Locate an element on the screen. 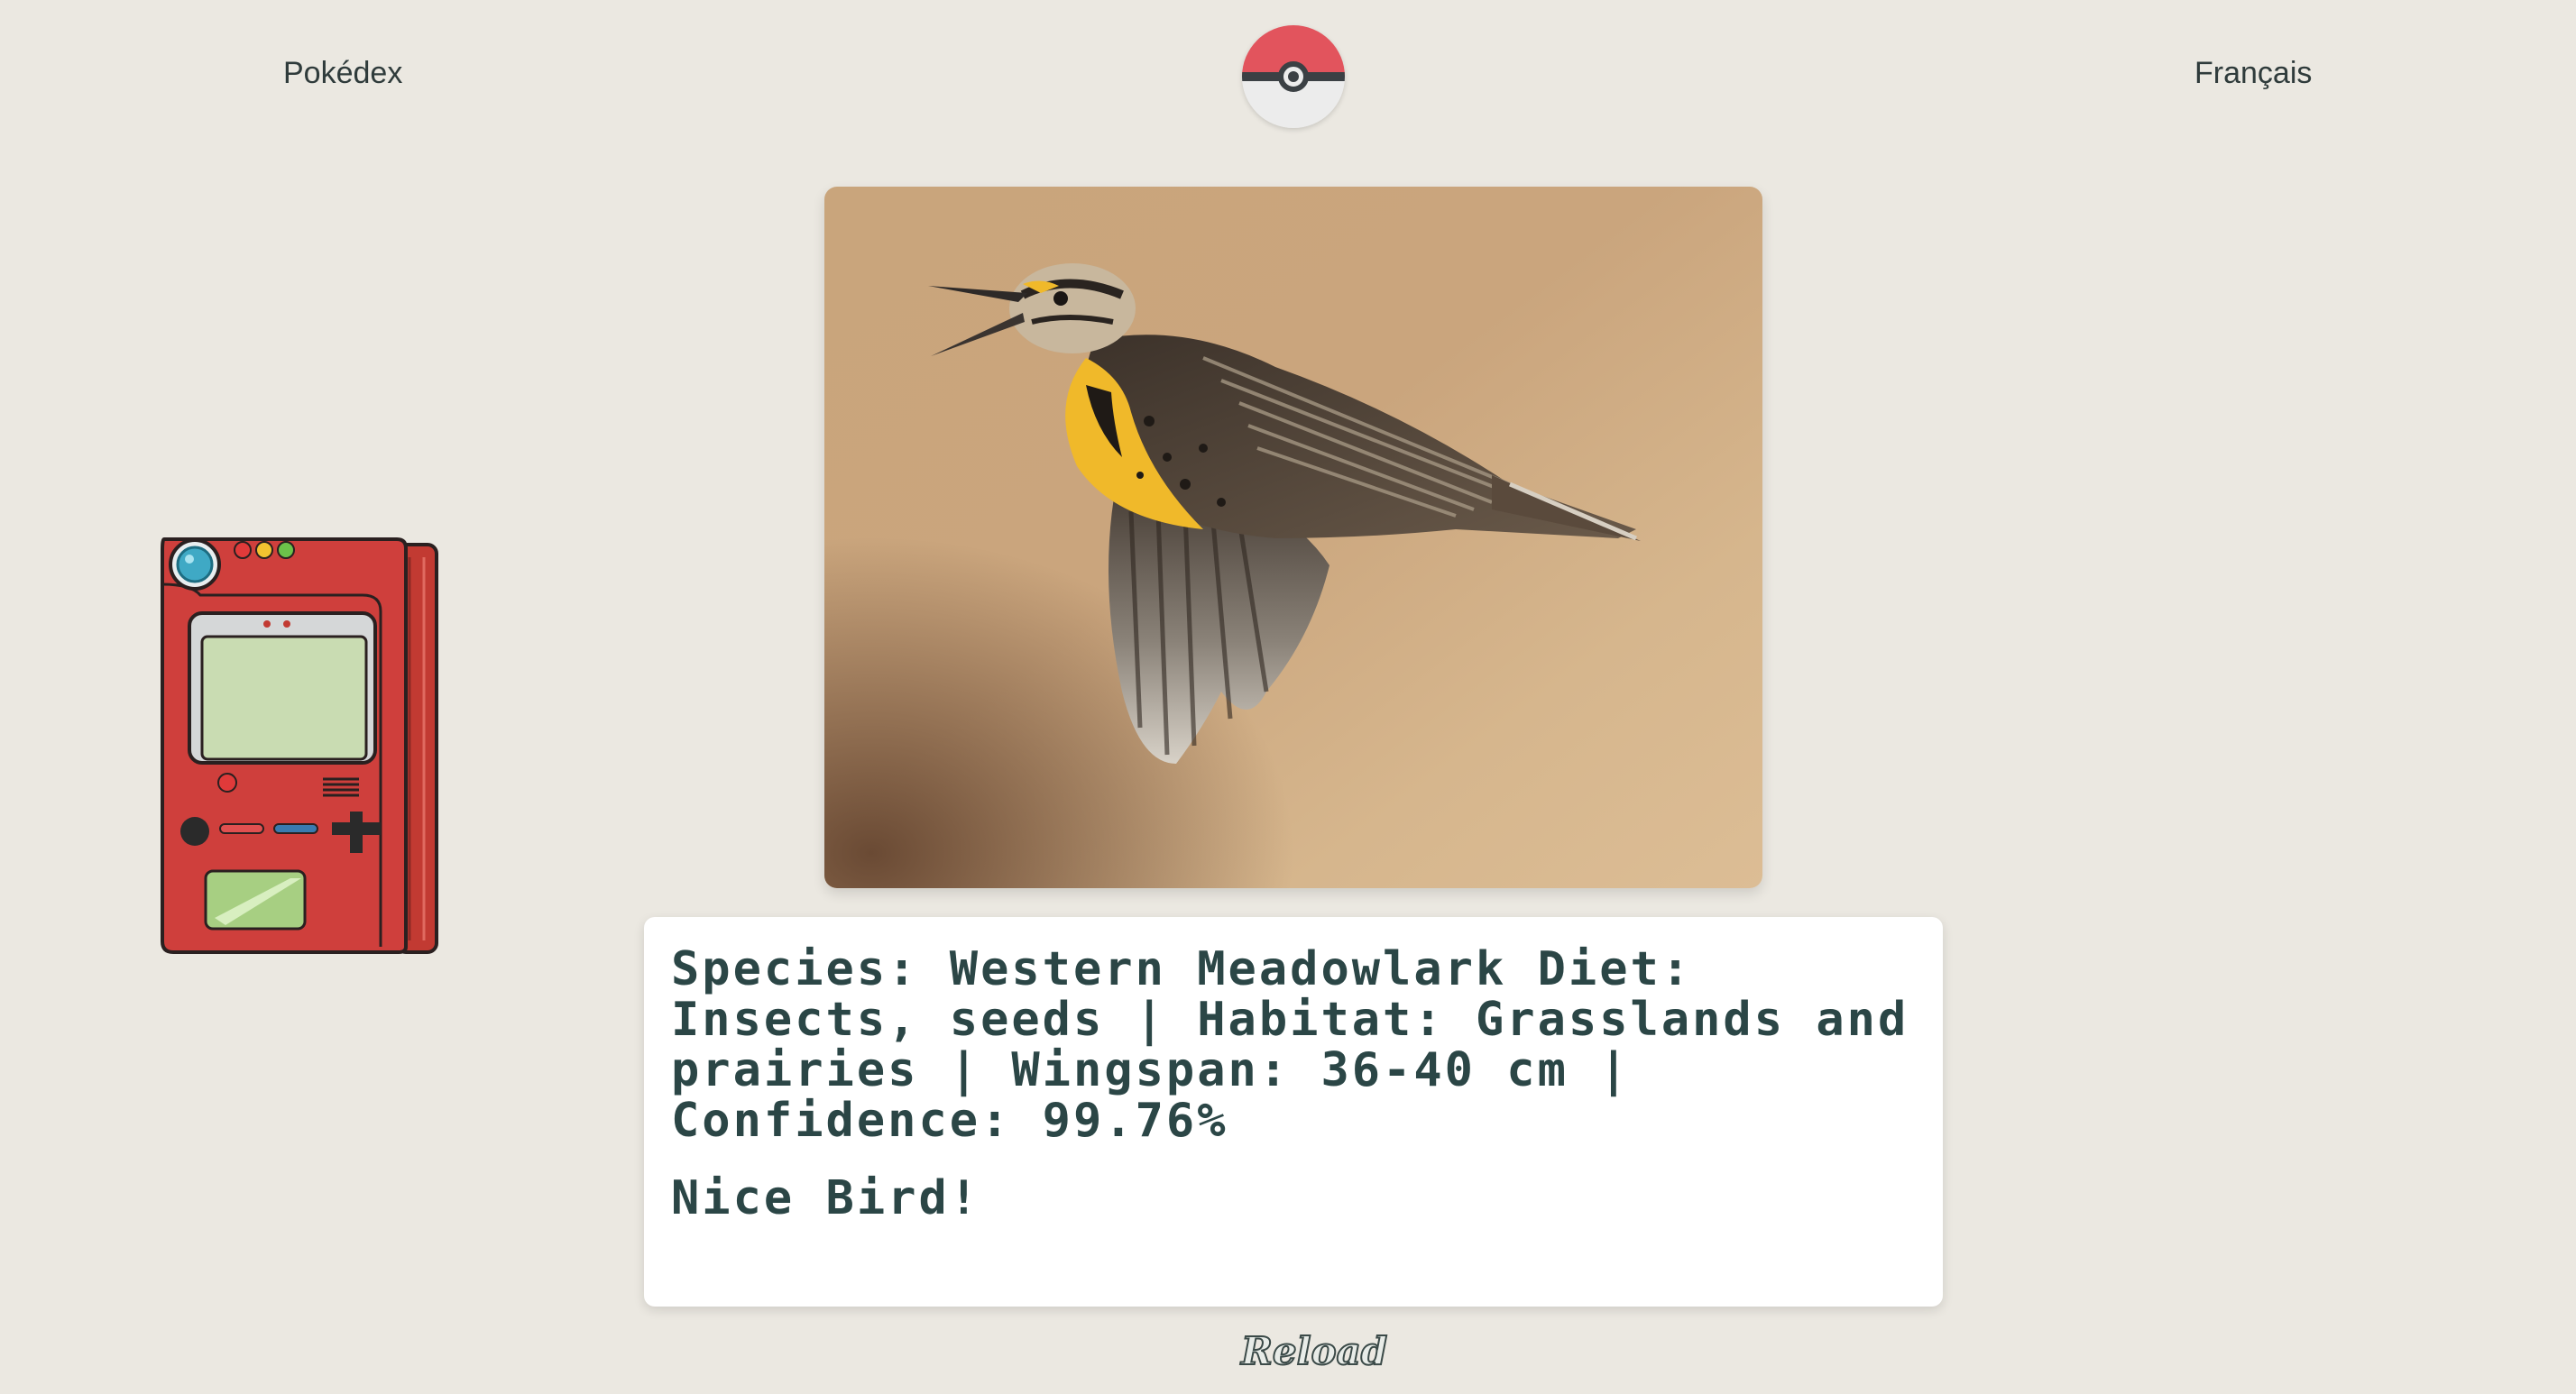  nav-pokedex-link: Pokédex is located at coordinates (343, 73).